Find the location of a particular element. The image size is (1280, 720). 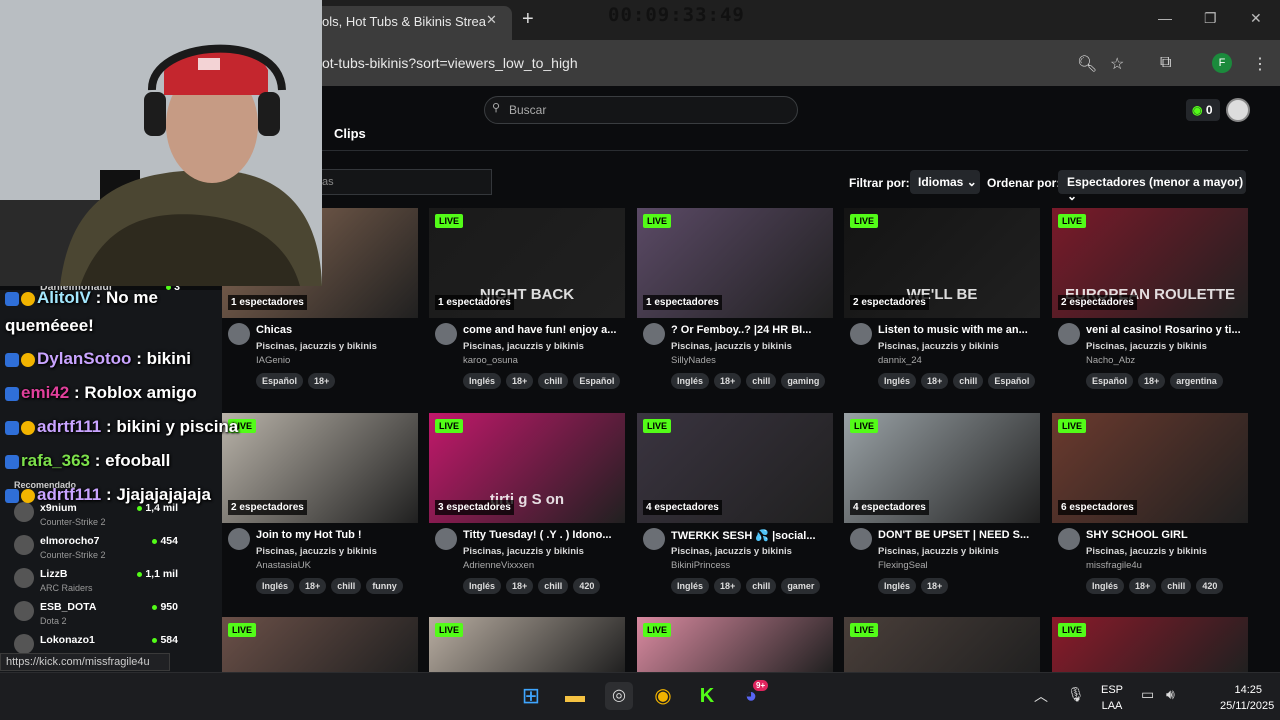

restore-icon: ❐ is located at coordinates (1210, 18).